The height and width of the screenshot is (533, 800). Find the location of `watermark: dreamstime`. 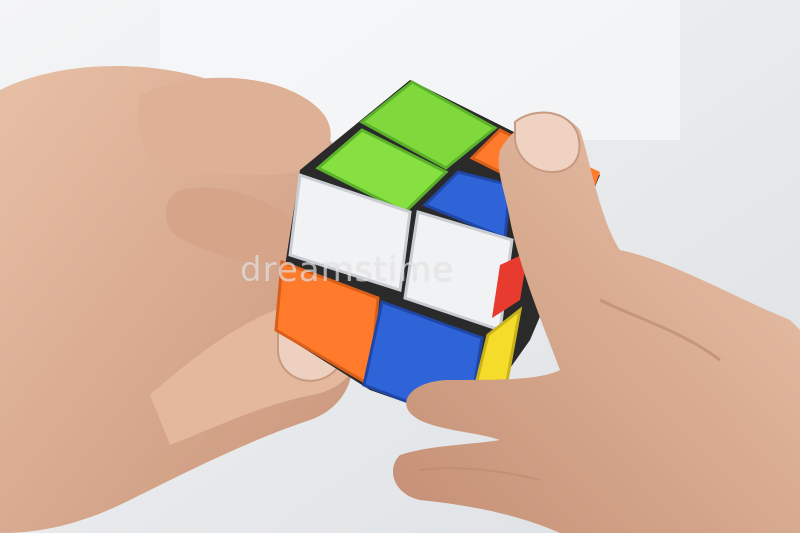

watermark: dreamstime is located at coordinates (347, 270).